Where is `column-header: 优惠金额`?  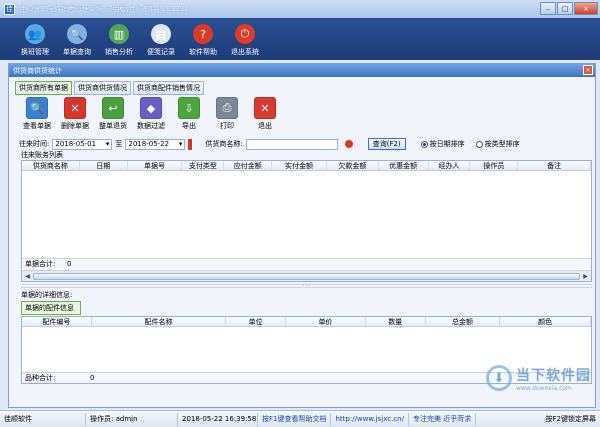 column-header: 优惠金额 is located at coordinates (404, 165).